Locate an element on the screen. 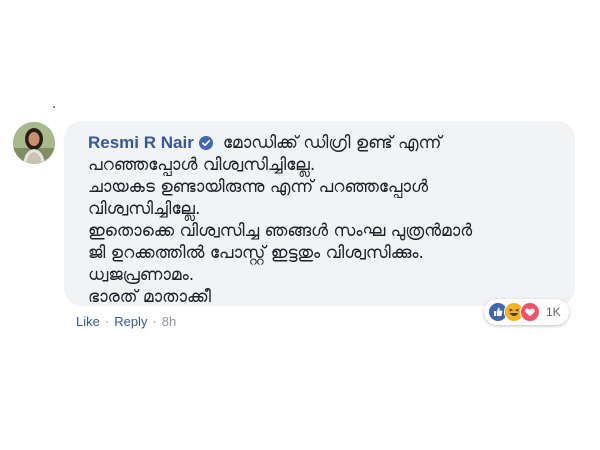 This screenshot has width=600, height=450. comment-line: മോഡിക്ക് ഡിഗ്രി ഉണ്ട് എന്ന് is located at coordinates (332, 143).